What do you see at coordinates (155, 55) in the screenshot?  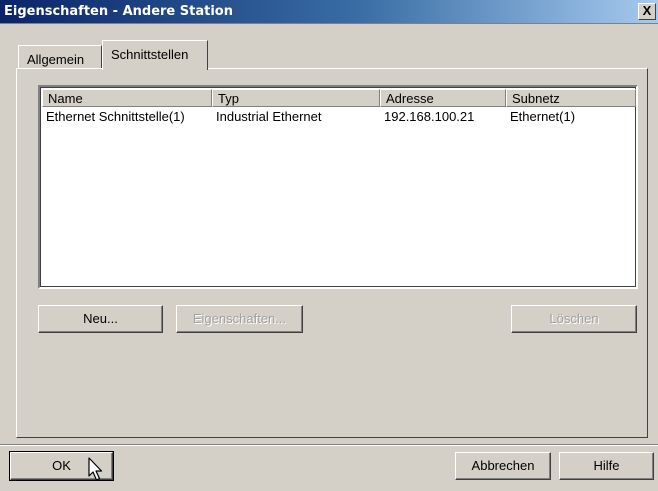 I see `tab-interfaces: Schnittstellen` at bounding box center [155, 55].